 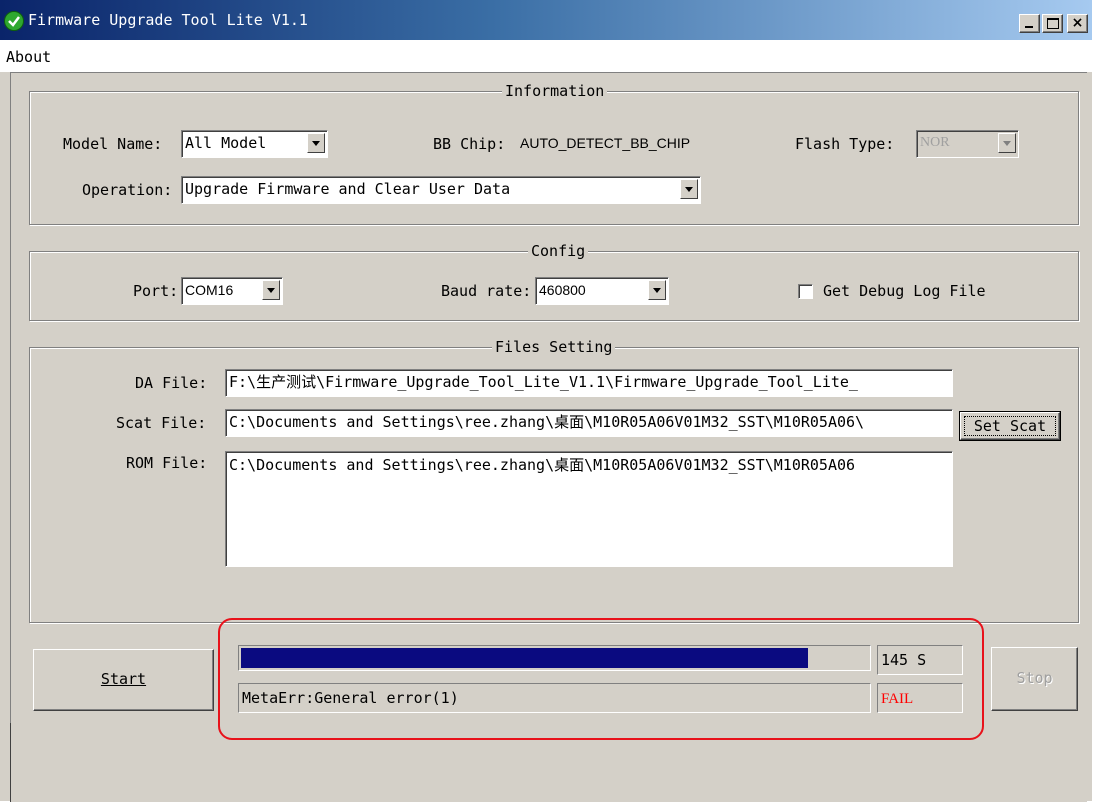 What do you see at coordinates (10, 762) in the screenshot?
I see `client-divider` at bounding box center [10, 762].